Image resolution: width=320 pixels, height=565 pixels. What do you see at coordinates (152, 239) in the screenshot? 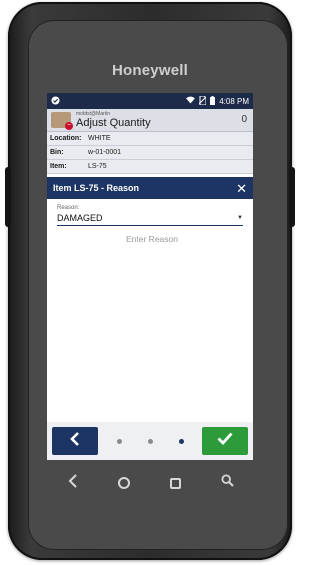
I see `reason-input` at bounding box center [152, 239].